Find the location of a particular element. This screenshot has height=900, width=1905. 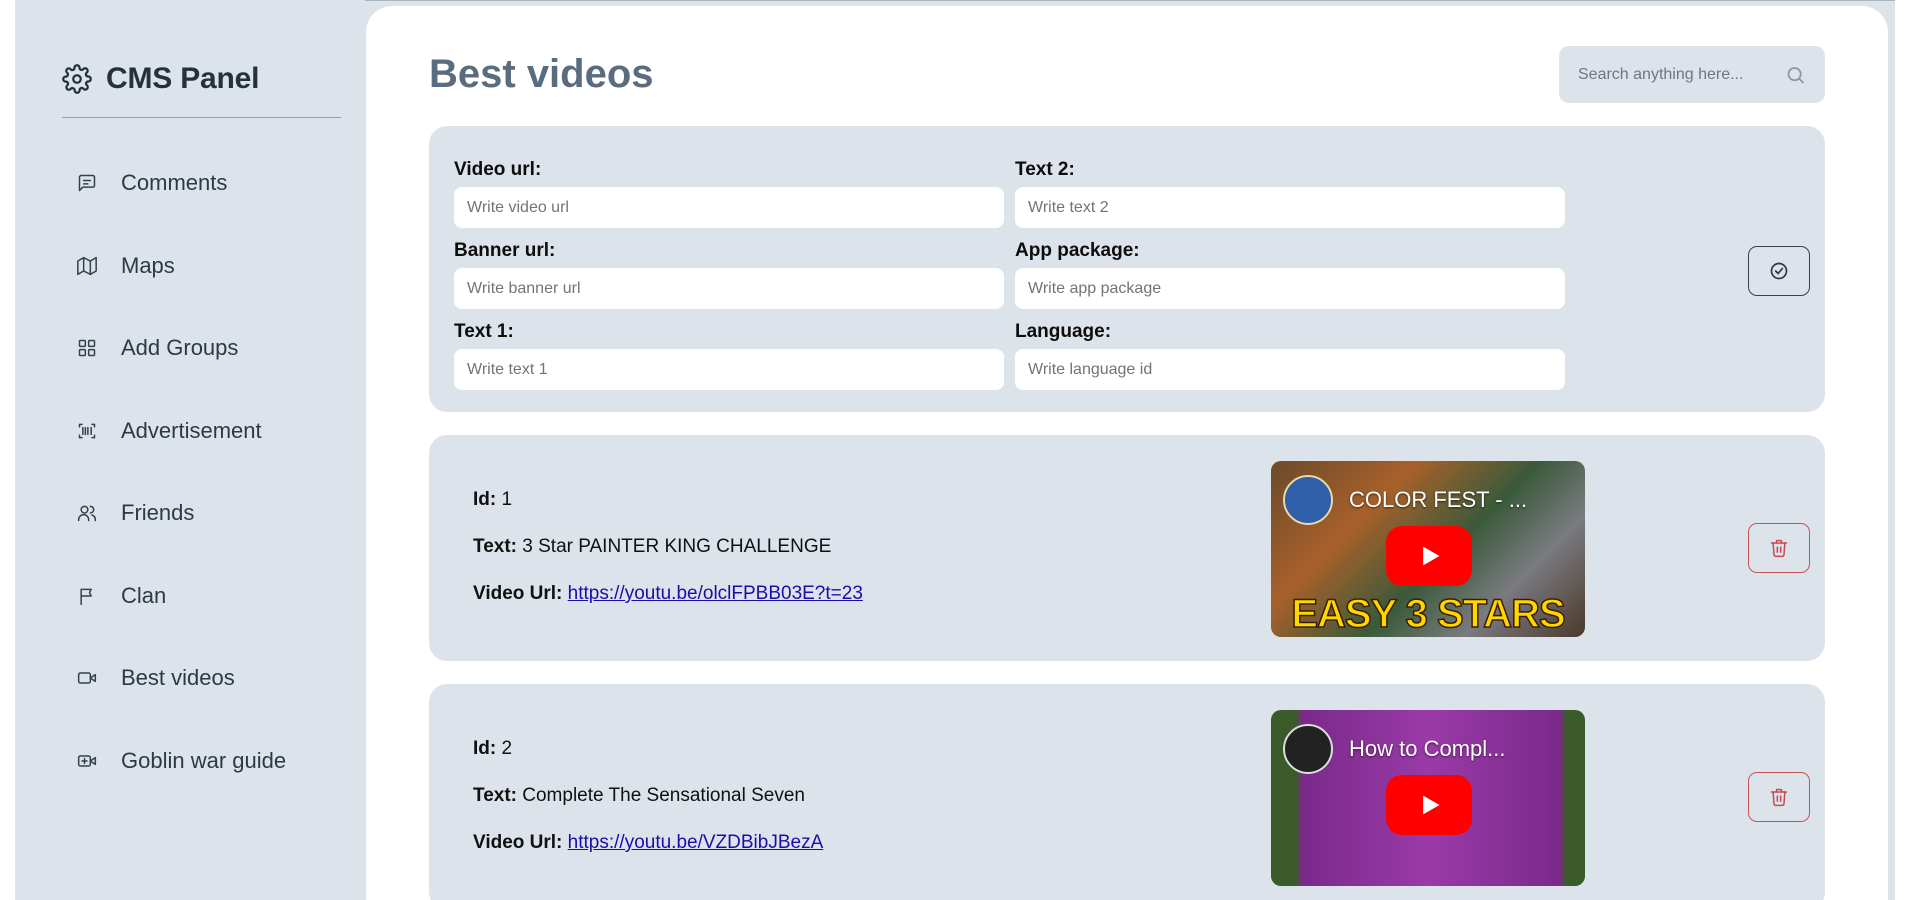

text1-input is located at coordinates (729, 369).